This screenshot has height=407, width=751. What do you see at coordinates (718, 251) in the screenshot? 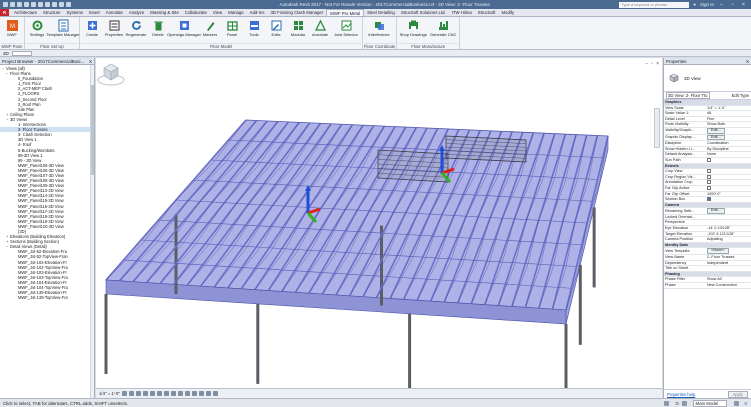
I see `property-edit-button: <None>` at bounding box center [718, 251].